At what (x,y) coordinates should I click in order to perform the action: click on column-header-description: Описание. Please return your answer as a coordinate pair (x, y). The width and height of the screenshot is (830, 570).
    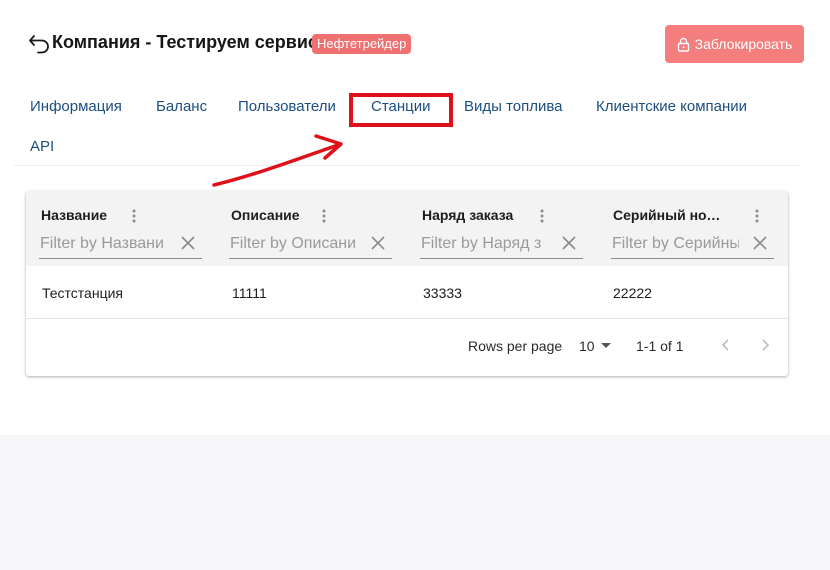
    Looking at the image, I should click on (311, 228).